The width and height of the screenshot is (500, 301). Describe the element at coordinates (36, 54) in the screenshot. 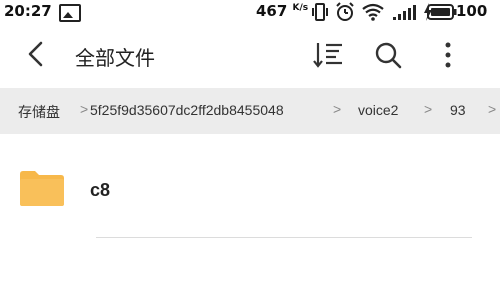

I see `back-button` at that location.